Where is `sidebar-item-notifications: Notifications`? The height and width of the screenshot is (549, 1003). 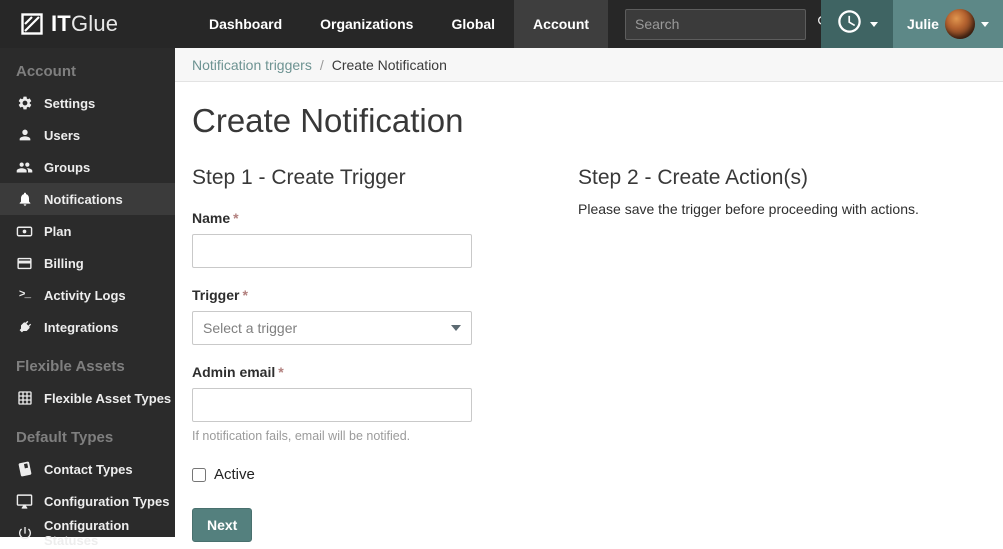 sidebar-item-notifications: Notifications is located at coordinates (87, 199).